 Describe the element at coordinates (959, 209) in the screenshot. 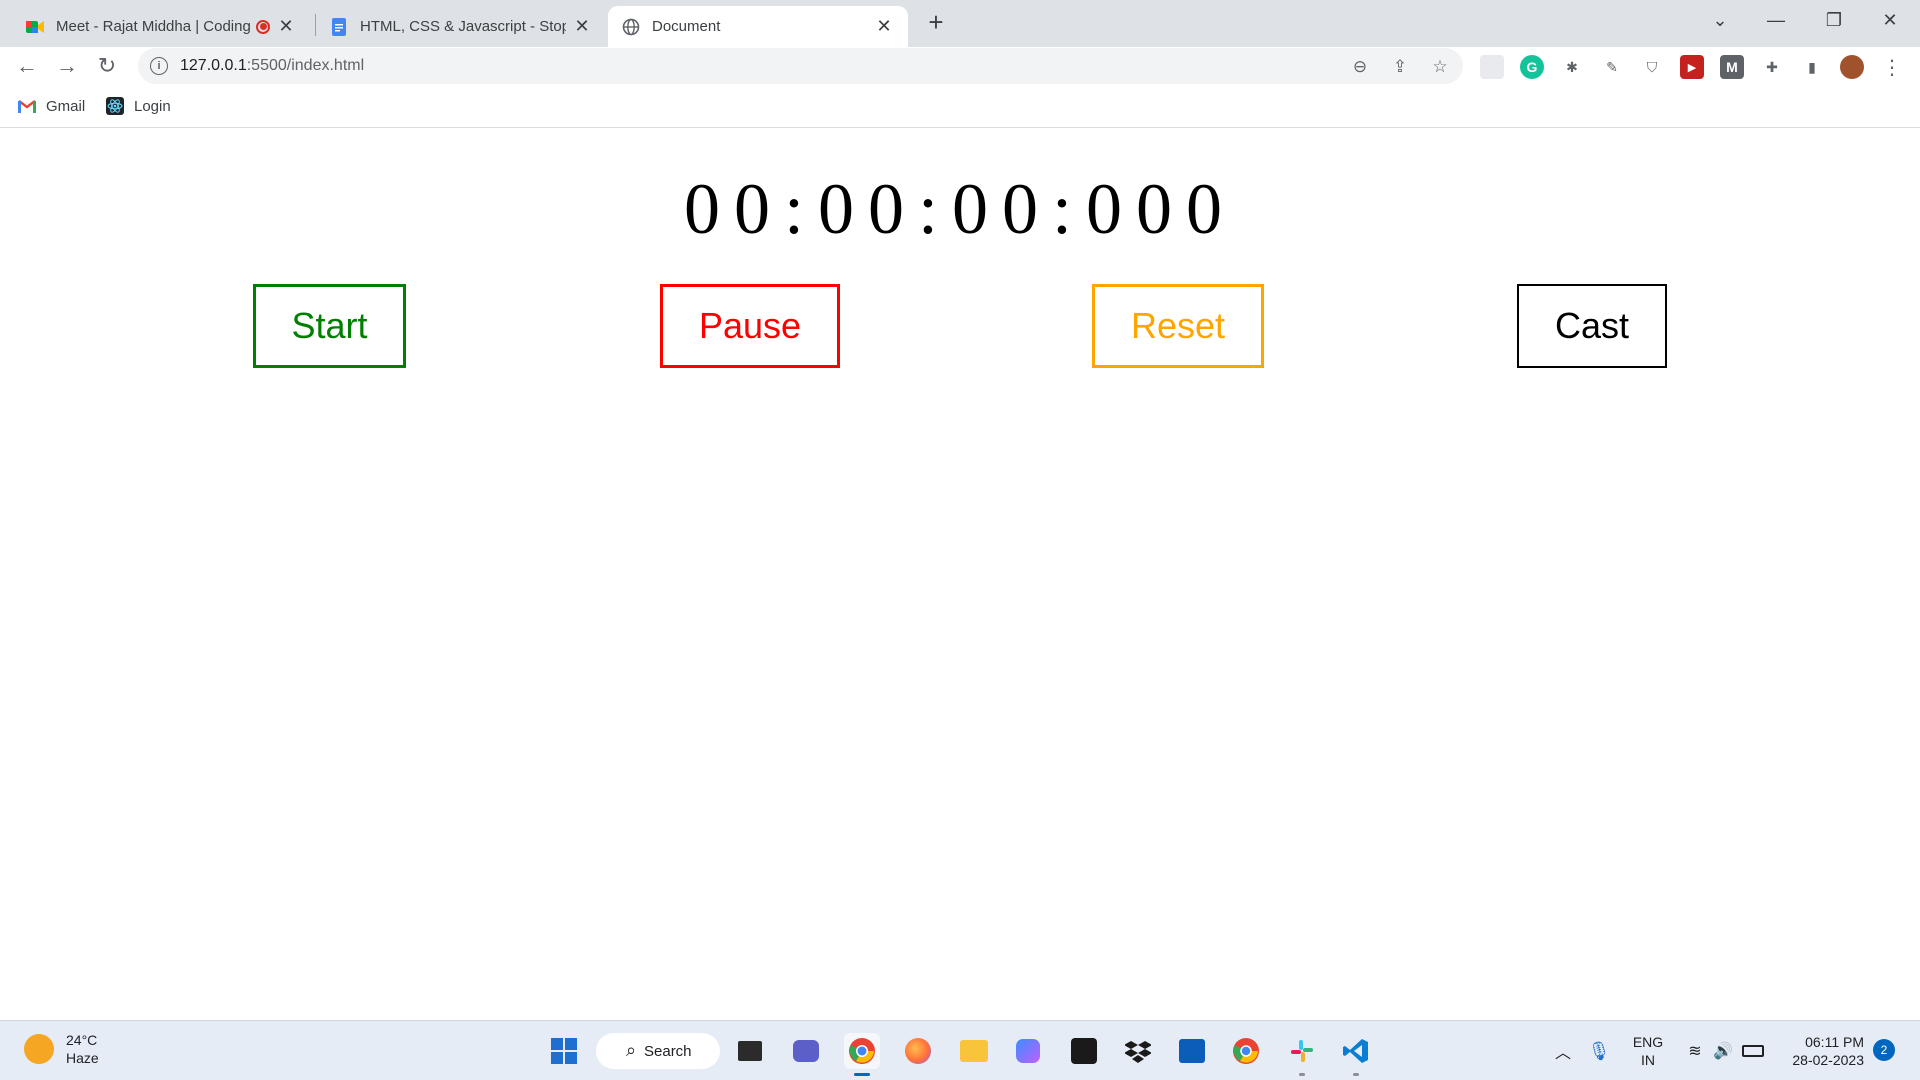

I see `stopwatch-display: 00:00:00:000` at that location.